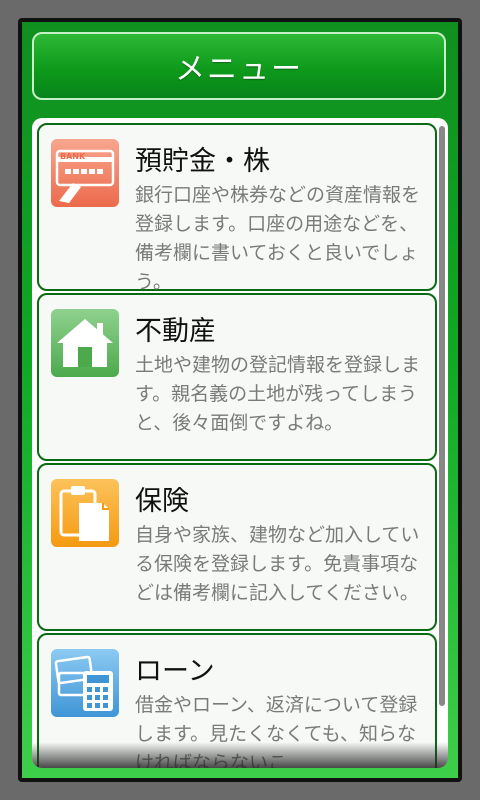  I want to click on menu-item-title: 保険, so click(162, 501).